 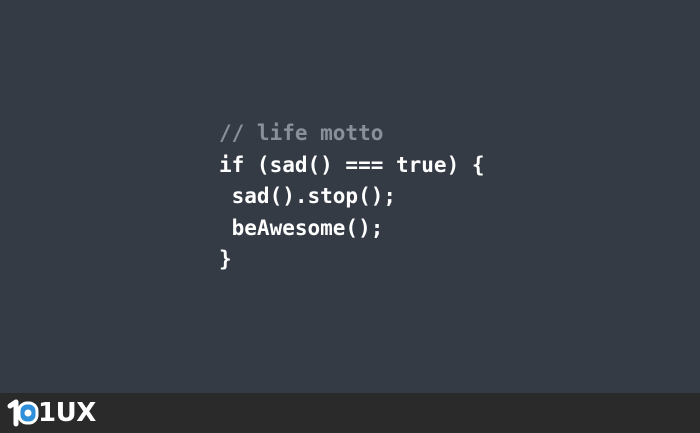 I want to click on code-line-if: if (sad() === true) {, so click(x=352, y=164).